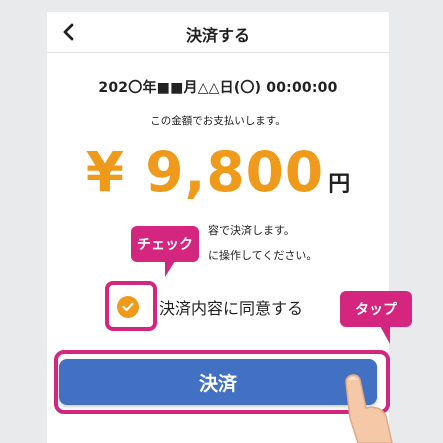 The width and height of the screenshot is (443, 443). What do you see at coordinates (251, 230) in the screenshot?
I see `instruction-text-1: 容で決済します。` at bounding box center [251, 230].